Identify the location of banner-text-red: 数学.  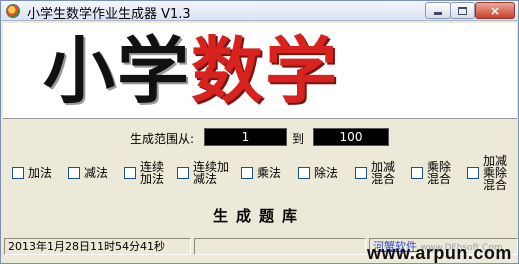
(265, 71).